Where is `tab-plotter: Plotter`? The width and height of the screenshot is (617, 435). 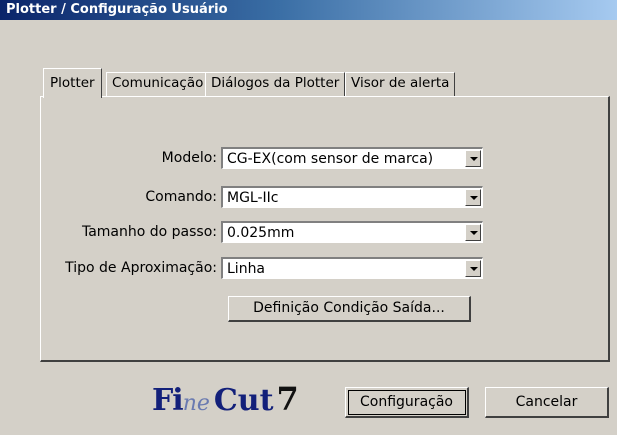 tab-plotter: Plotter is located at coordinates (72, 83).